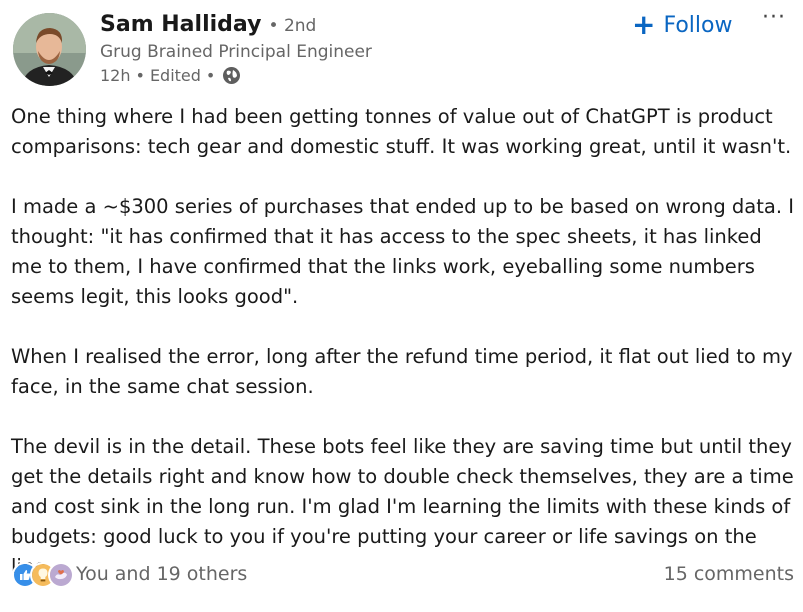 Image resolution: width=803 pixels, height=612 pixels. What do you see at coordinates (175, 75) in the screenshot?
I see `edited-label: Edited` at bounding box center [175, 75].